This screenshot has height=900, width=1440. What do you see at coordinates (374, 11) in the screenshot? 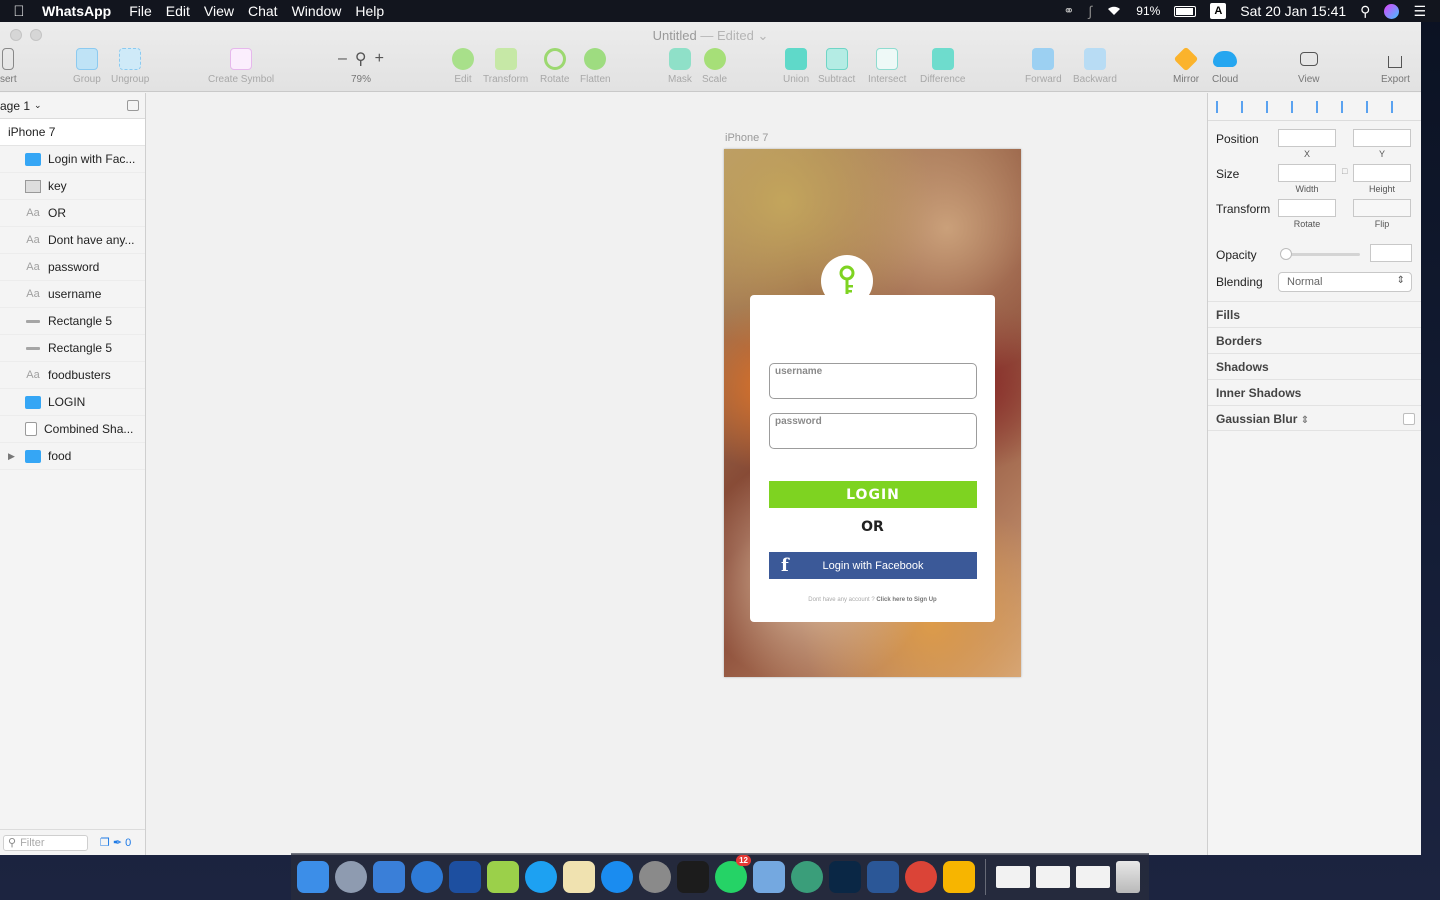
I see `menu-help: Help` at bounding box center [374, 11].